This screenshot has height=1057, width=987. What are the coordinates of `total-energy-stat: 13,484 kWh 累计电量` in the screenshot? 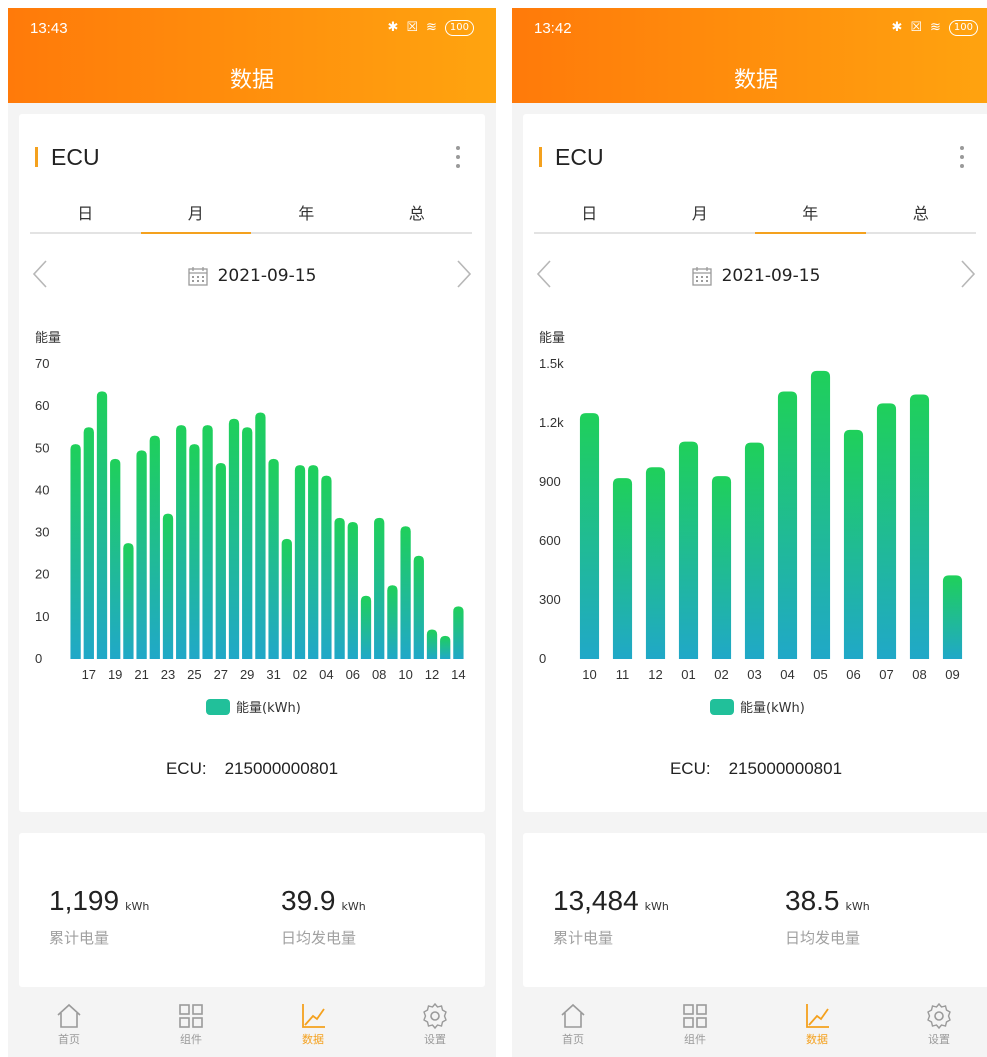 It's located at (611, 916).